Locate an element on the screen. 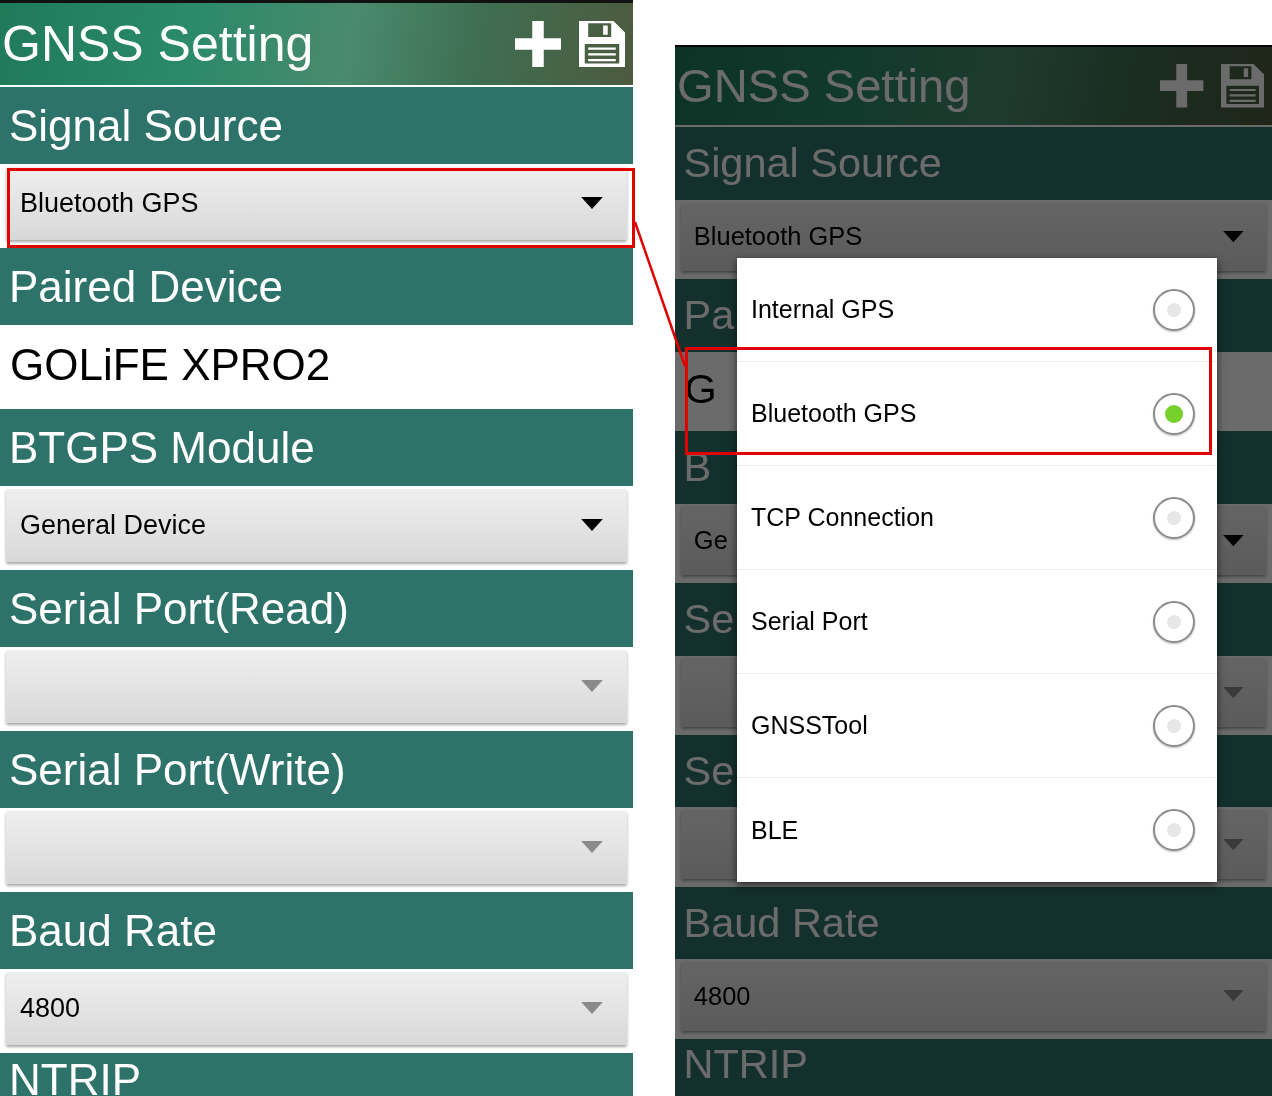  option-item: Bluetooth GPS is located at coordinates (977, 414).